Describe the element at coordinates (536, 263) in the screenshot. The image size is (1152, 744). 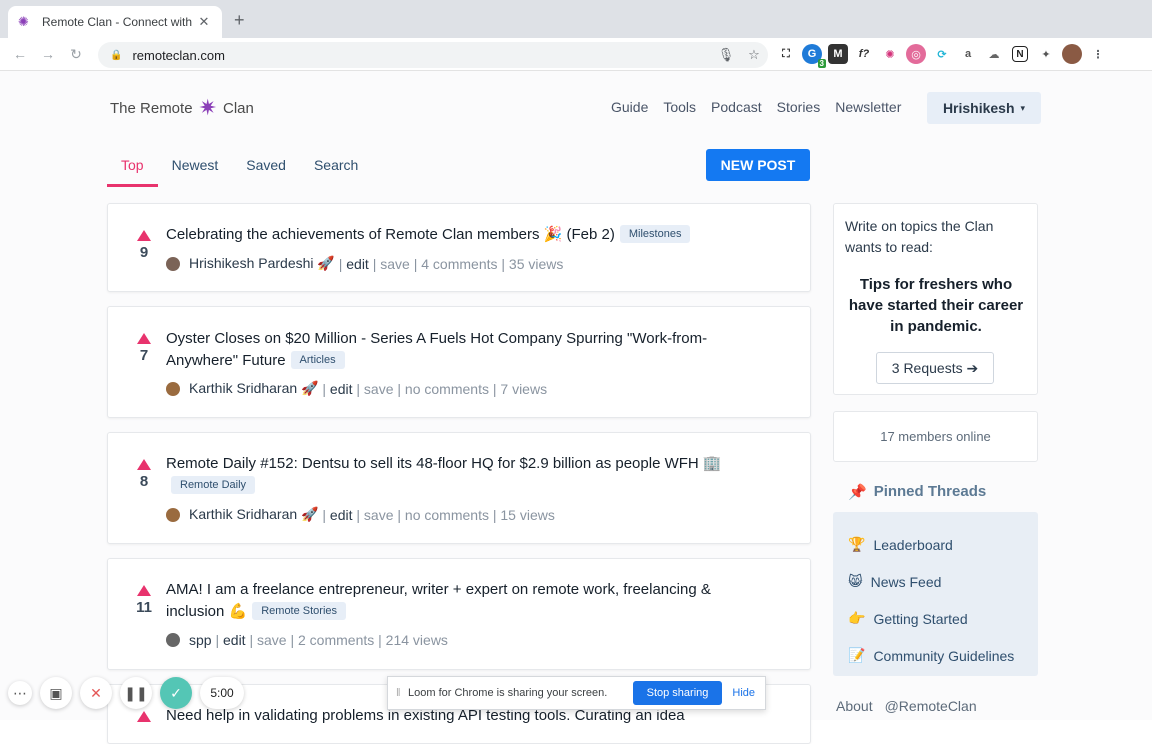
I see `post-views: 35 views` at that location.